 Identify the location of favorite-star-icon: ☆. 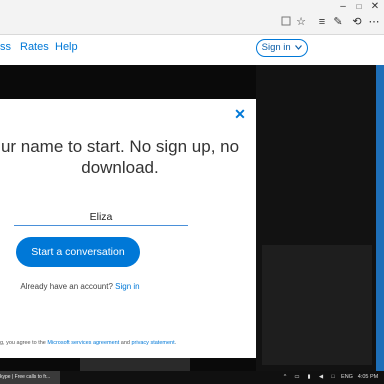
(301, 22).